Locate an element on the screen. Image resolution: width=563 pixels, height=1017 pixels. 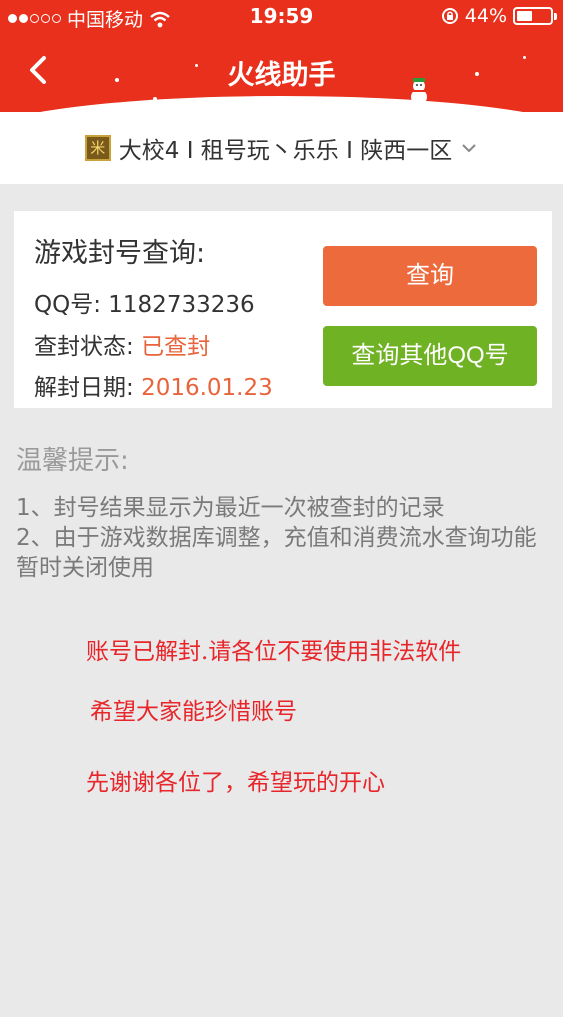
chevron-down-icon is located at coordinates (469, 148).